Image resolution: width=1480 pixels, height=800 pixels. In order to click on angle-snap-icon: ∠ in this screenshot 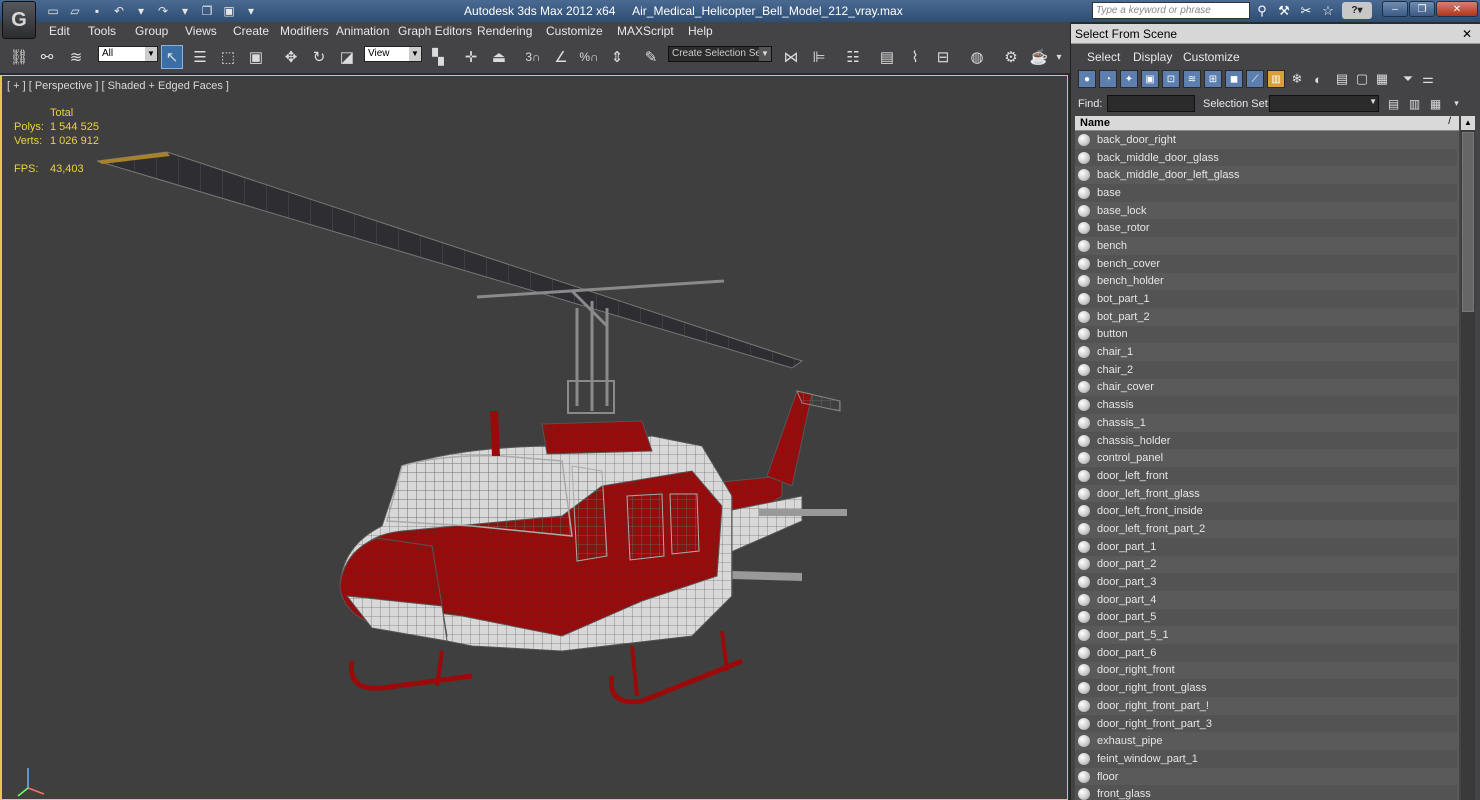, I will do `click(561, 57)`.